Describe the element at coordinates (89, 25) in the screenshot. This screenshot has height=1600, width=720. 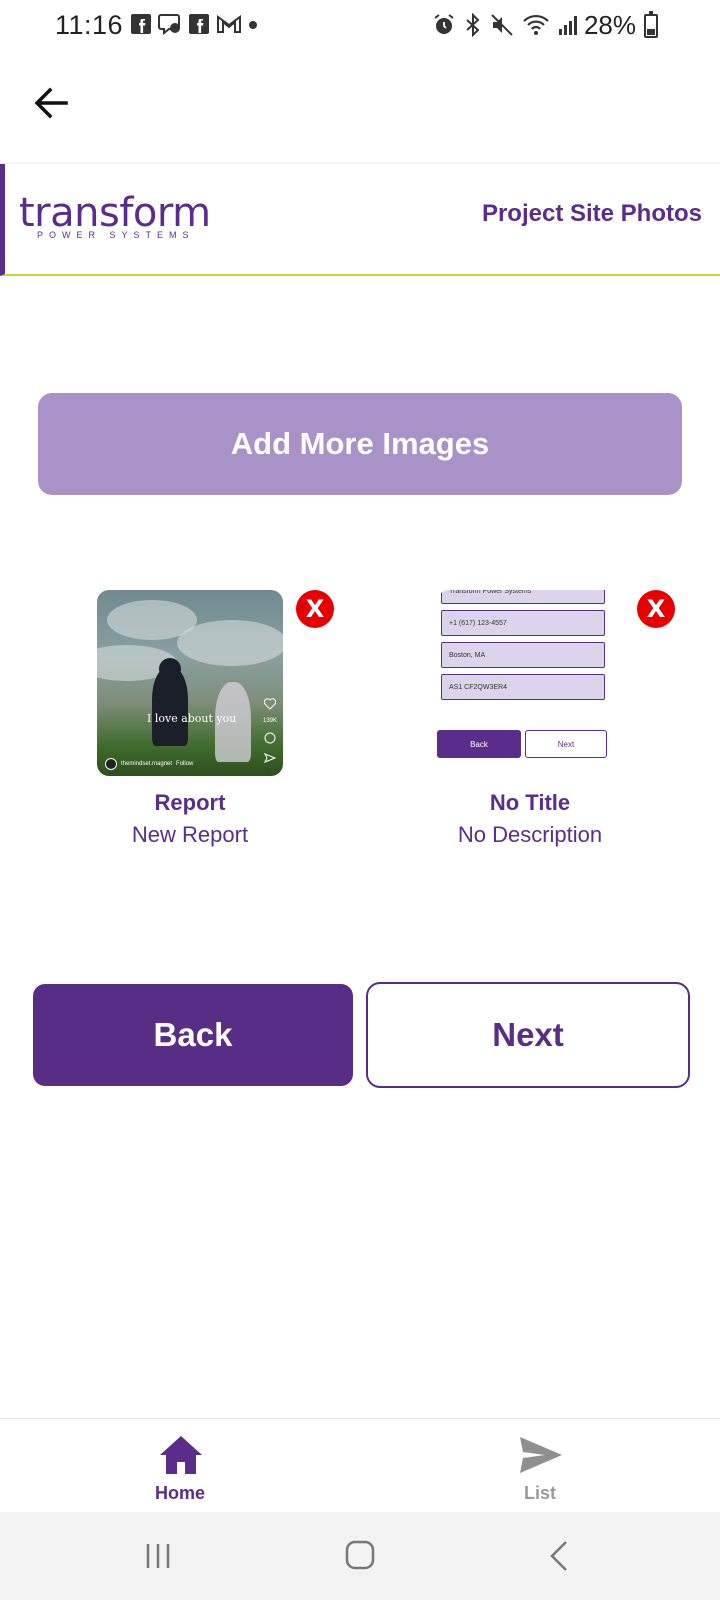
I see `status-time: 11:16` at that location.